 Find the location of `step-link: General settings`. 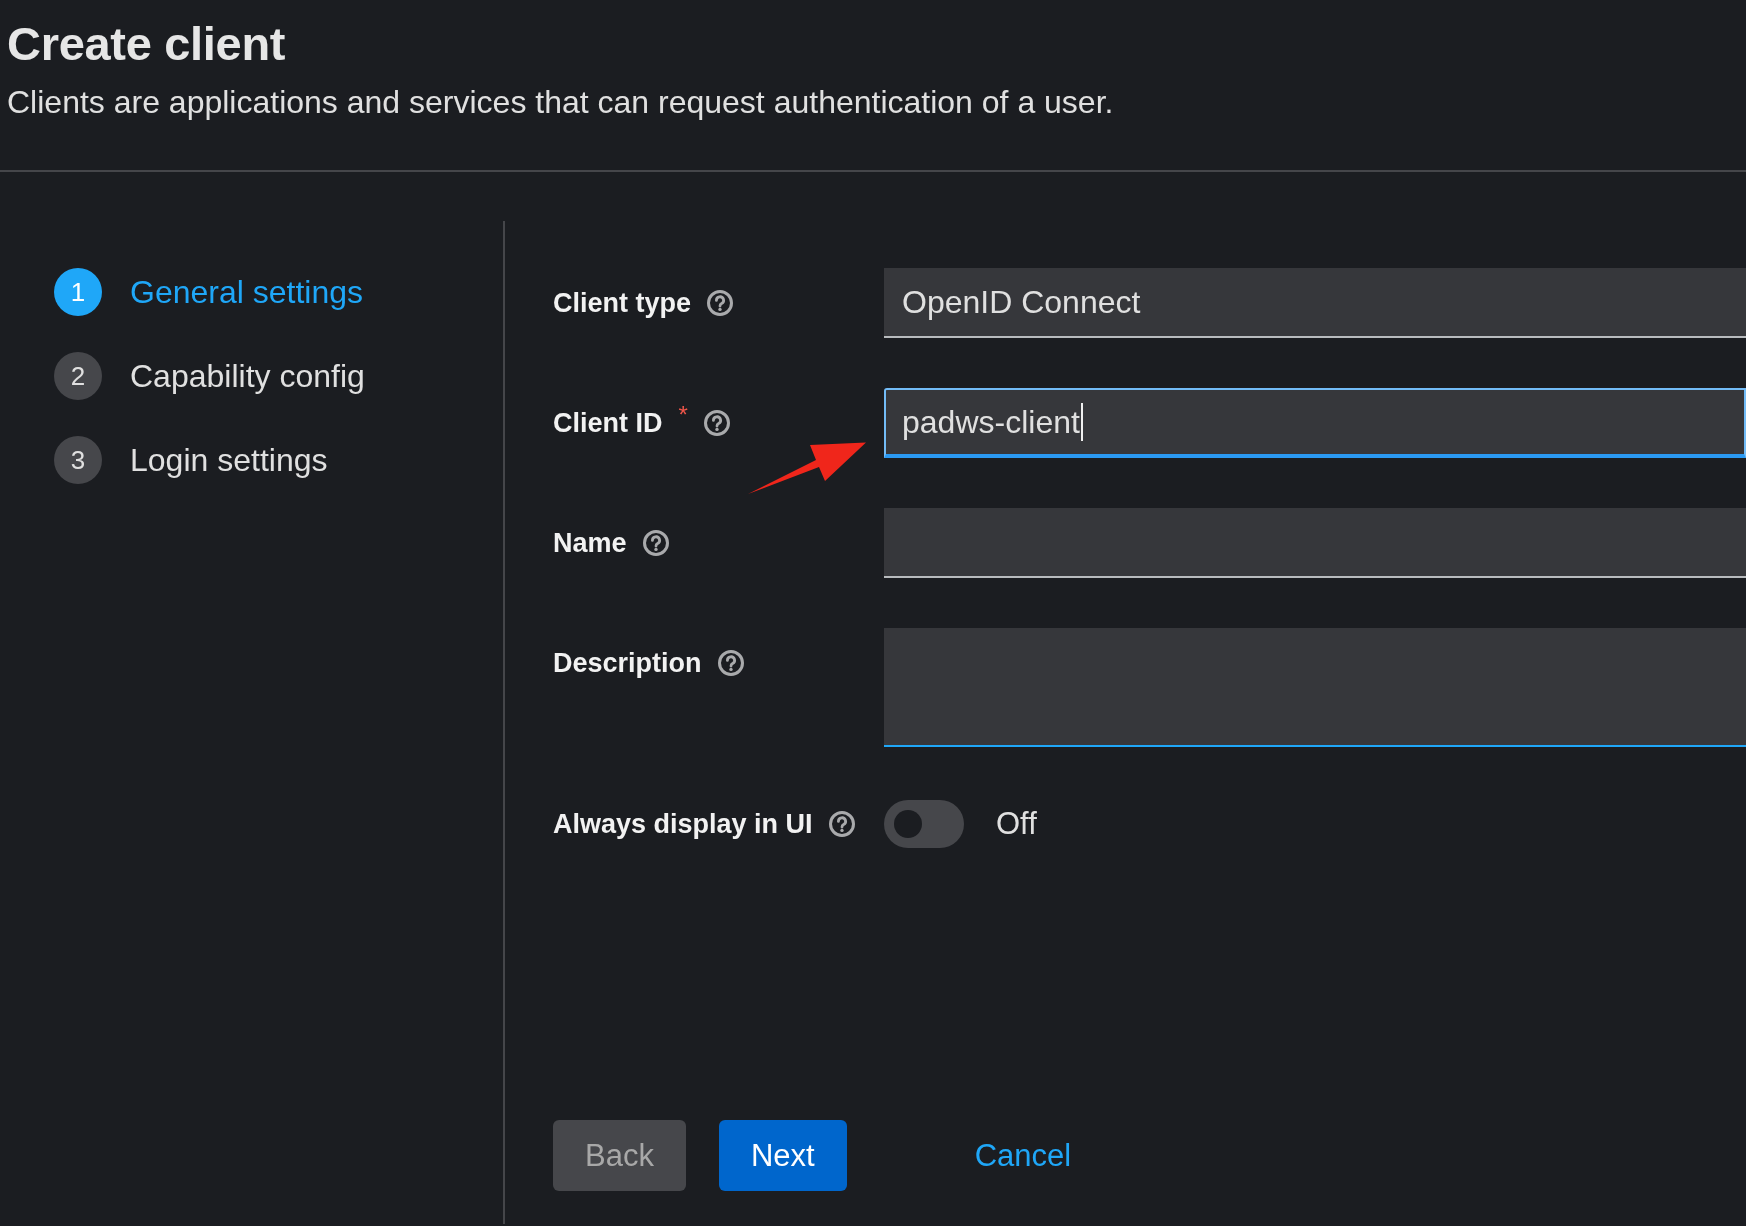

step-link: General settings is located at coordinates (246, 292).